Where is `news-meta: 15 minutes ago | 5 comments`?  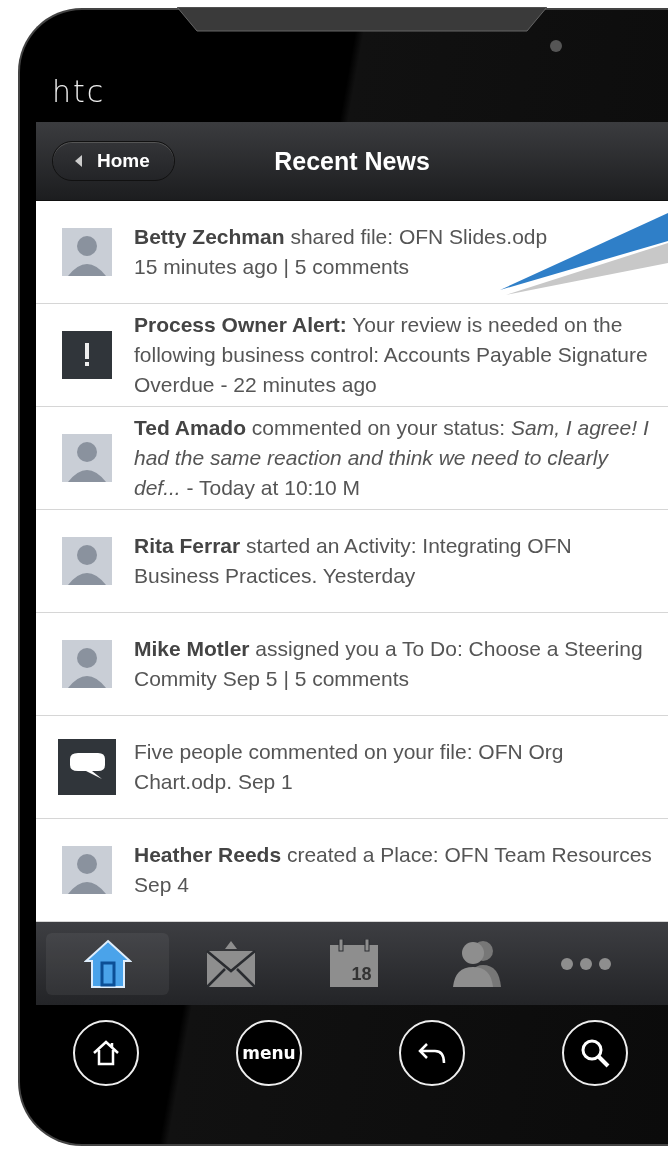
news-meta: 15 minutes ago | 5 comments is located at coordinates (272, 267).